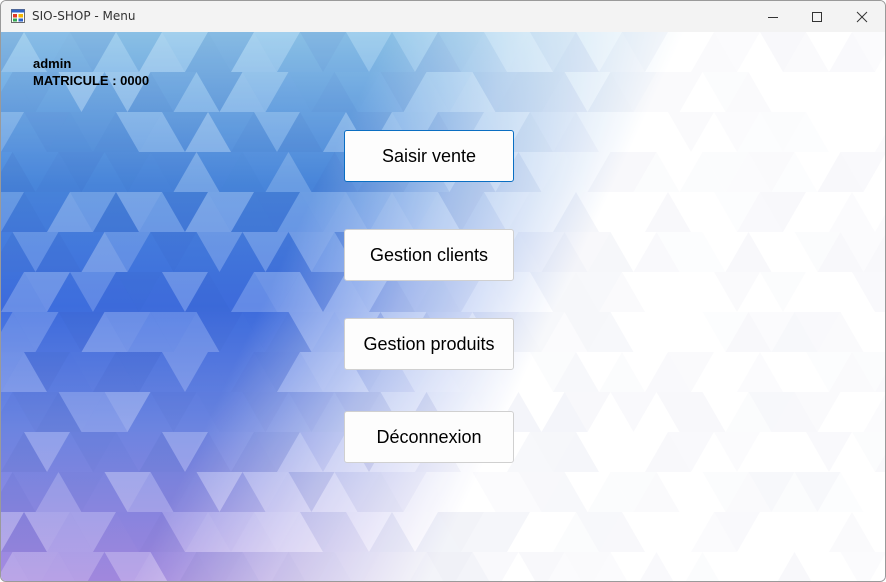  Describe the element at coordinates (429, 437) in the screenshot. I see `deconnexion-button: Déconnexion` at that location.